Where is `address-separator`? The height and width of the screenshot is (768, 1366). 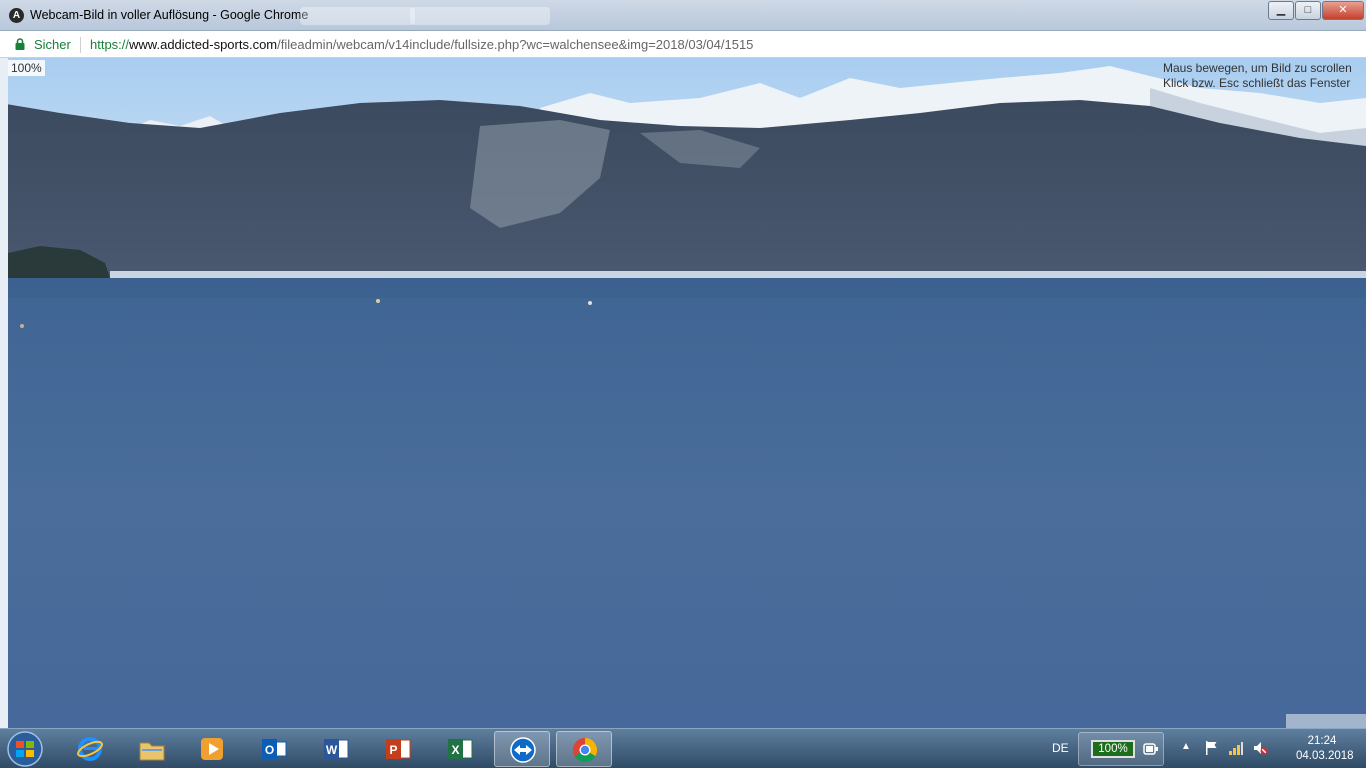 address-separator is located at coordinates (80, 45).